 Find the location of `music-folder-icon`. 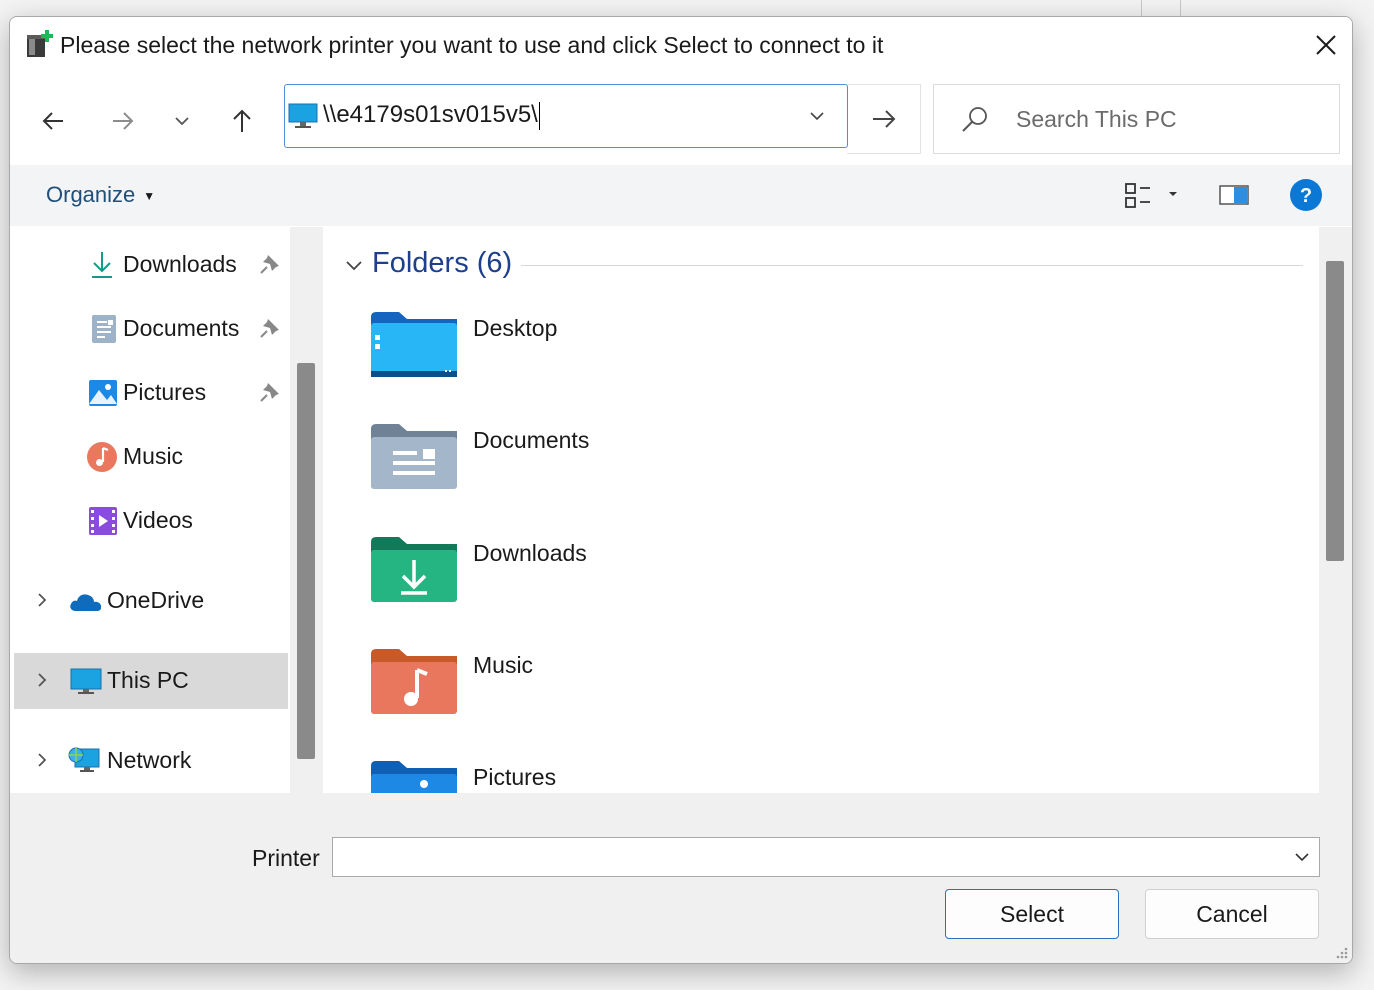

music-folder-icon is located at coordinates (414, 681).